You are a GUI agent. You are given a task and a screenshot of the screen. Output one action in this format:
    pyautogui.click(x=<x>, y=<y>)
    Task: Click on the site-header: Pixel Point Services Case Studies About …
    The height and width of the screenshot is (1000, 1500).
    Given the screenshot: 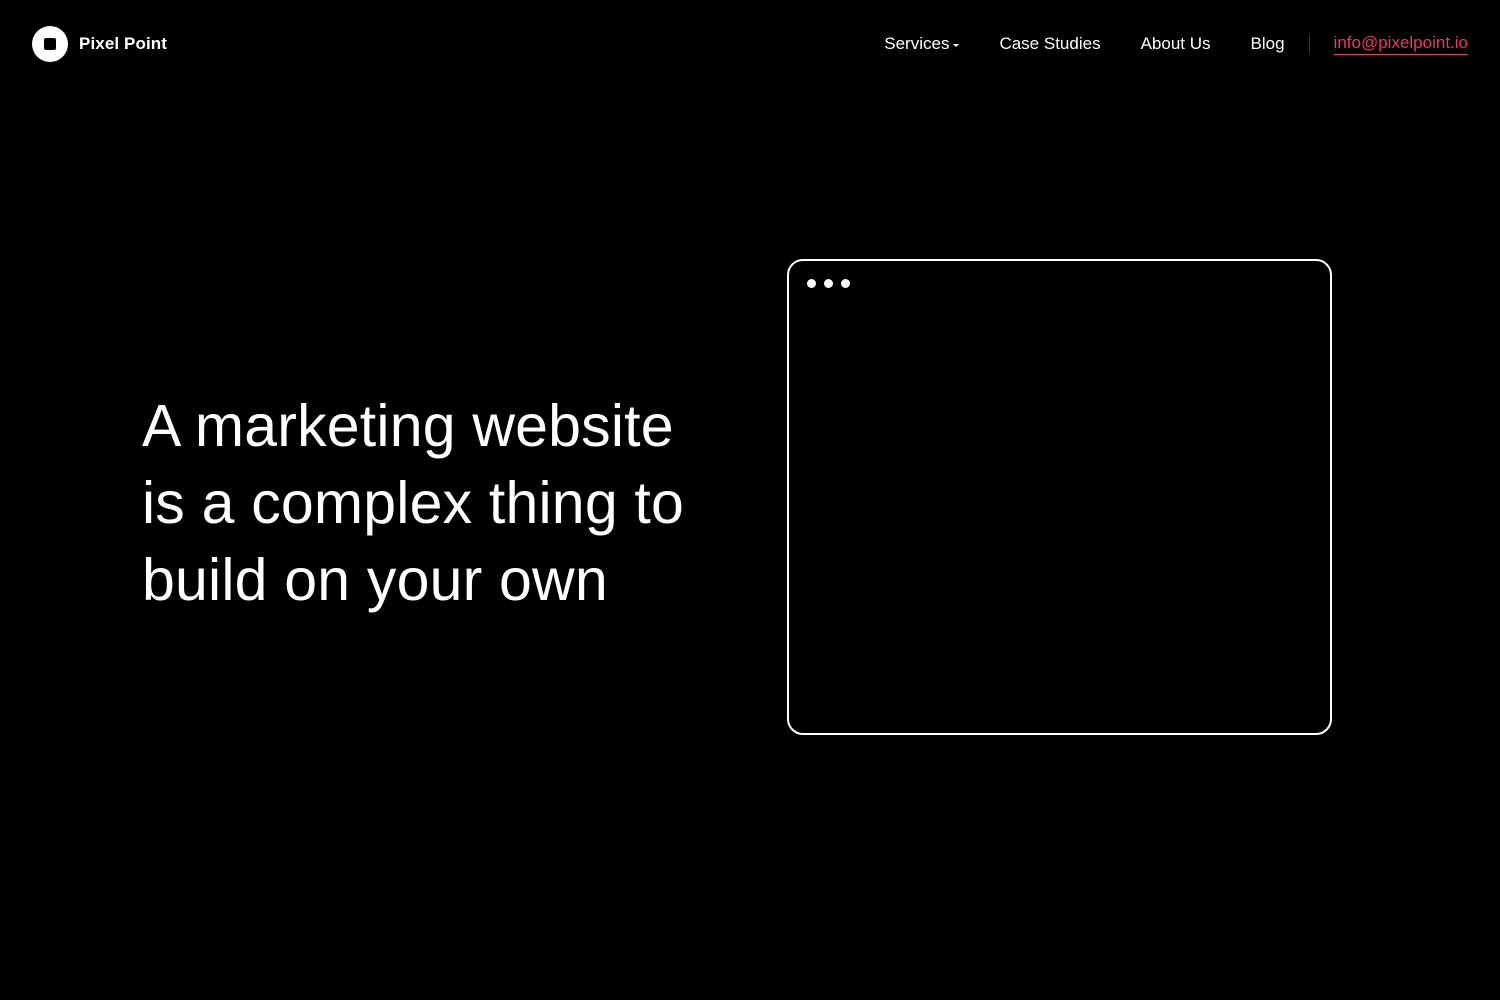 What is the action you would take?
    pyautogui.click(x=750, y=44)
    